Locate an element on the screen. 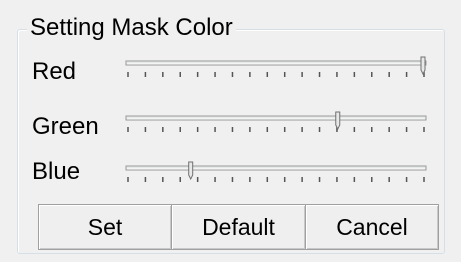  green-slider is located at coordinates (276, 127).